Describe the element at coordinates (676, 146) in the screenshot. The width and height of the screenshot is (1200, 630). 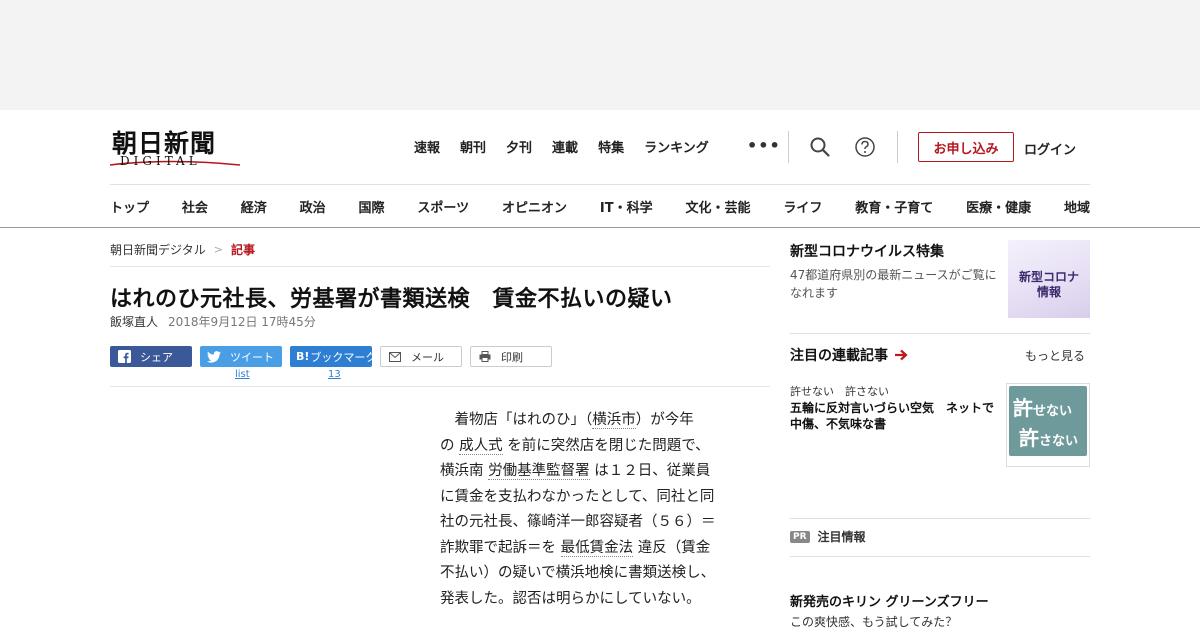
I see `nav-ranking: ランキング` at that location.